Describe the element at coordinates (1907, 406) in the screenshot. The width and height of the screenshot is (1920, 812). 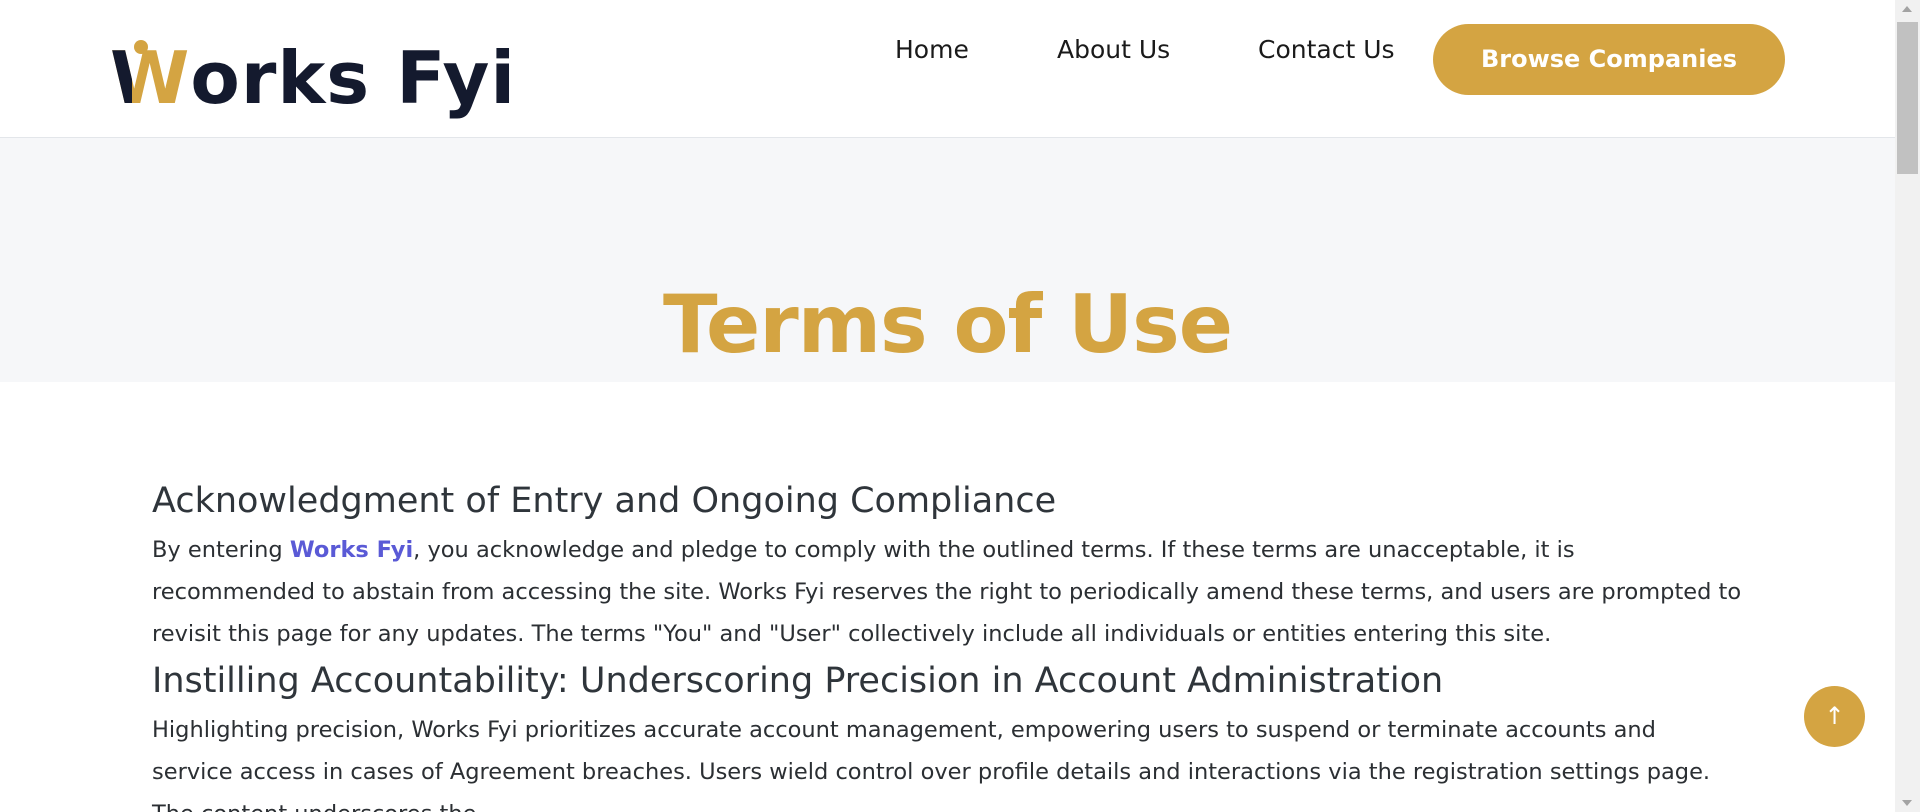
I see `vertical-scrollbar` at that location.